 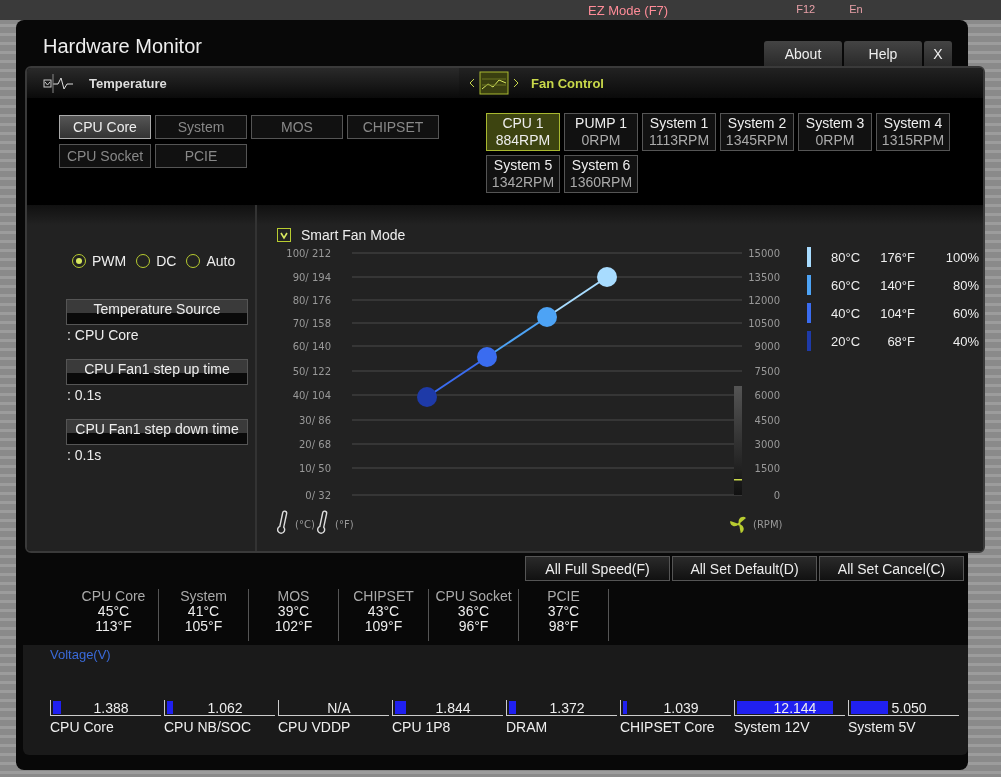 I want to click on fan-button: System 1 1113RPM, so click(x=679, y=132).